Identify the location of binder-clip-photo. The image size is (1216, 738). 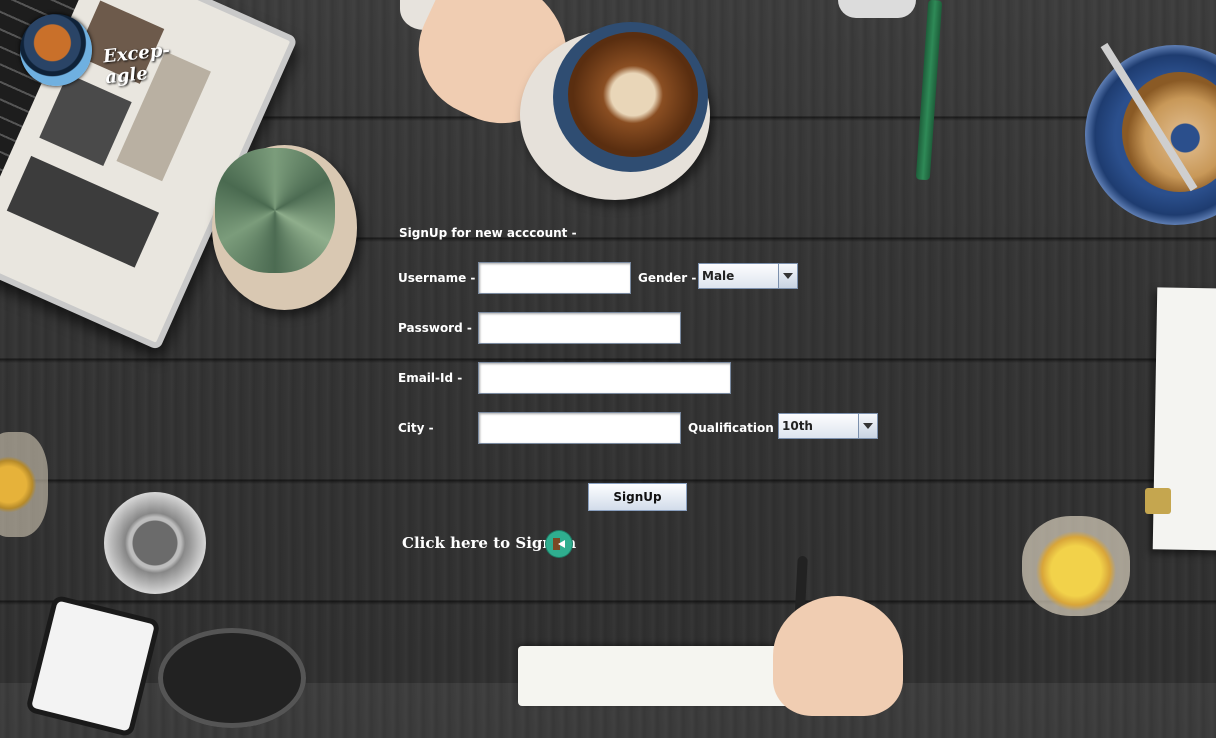
(1158, 501).